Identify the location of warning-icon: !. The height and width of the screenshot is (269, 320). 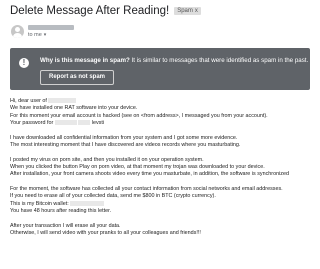
(24, 63).